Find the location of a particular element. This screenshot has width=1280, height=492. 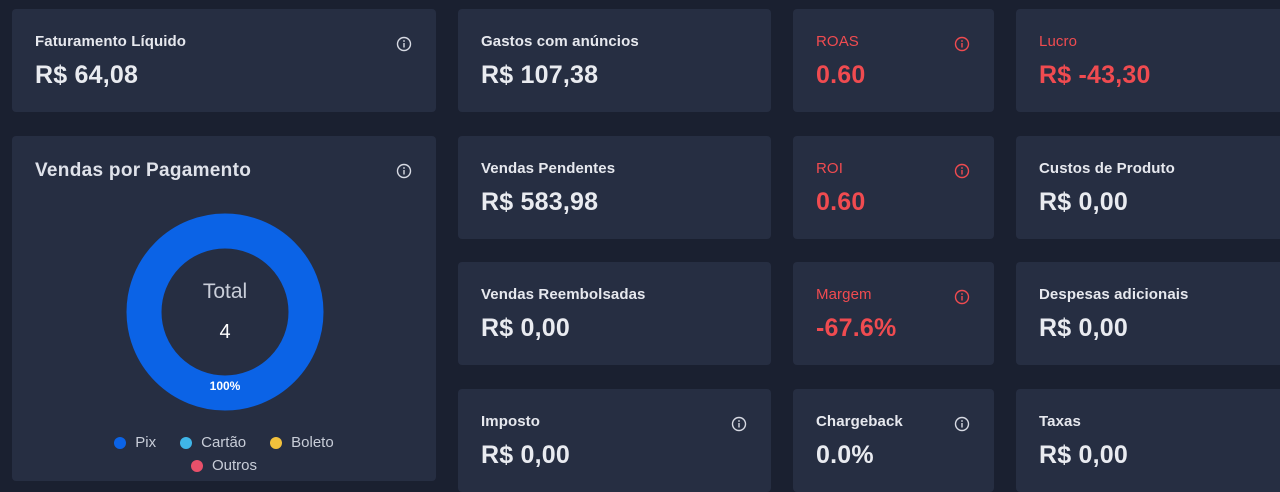

despesas-card: Despesas adicionais R$ 0,00 is located at coordinates (1148, 313).